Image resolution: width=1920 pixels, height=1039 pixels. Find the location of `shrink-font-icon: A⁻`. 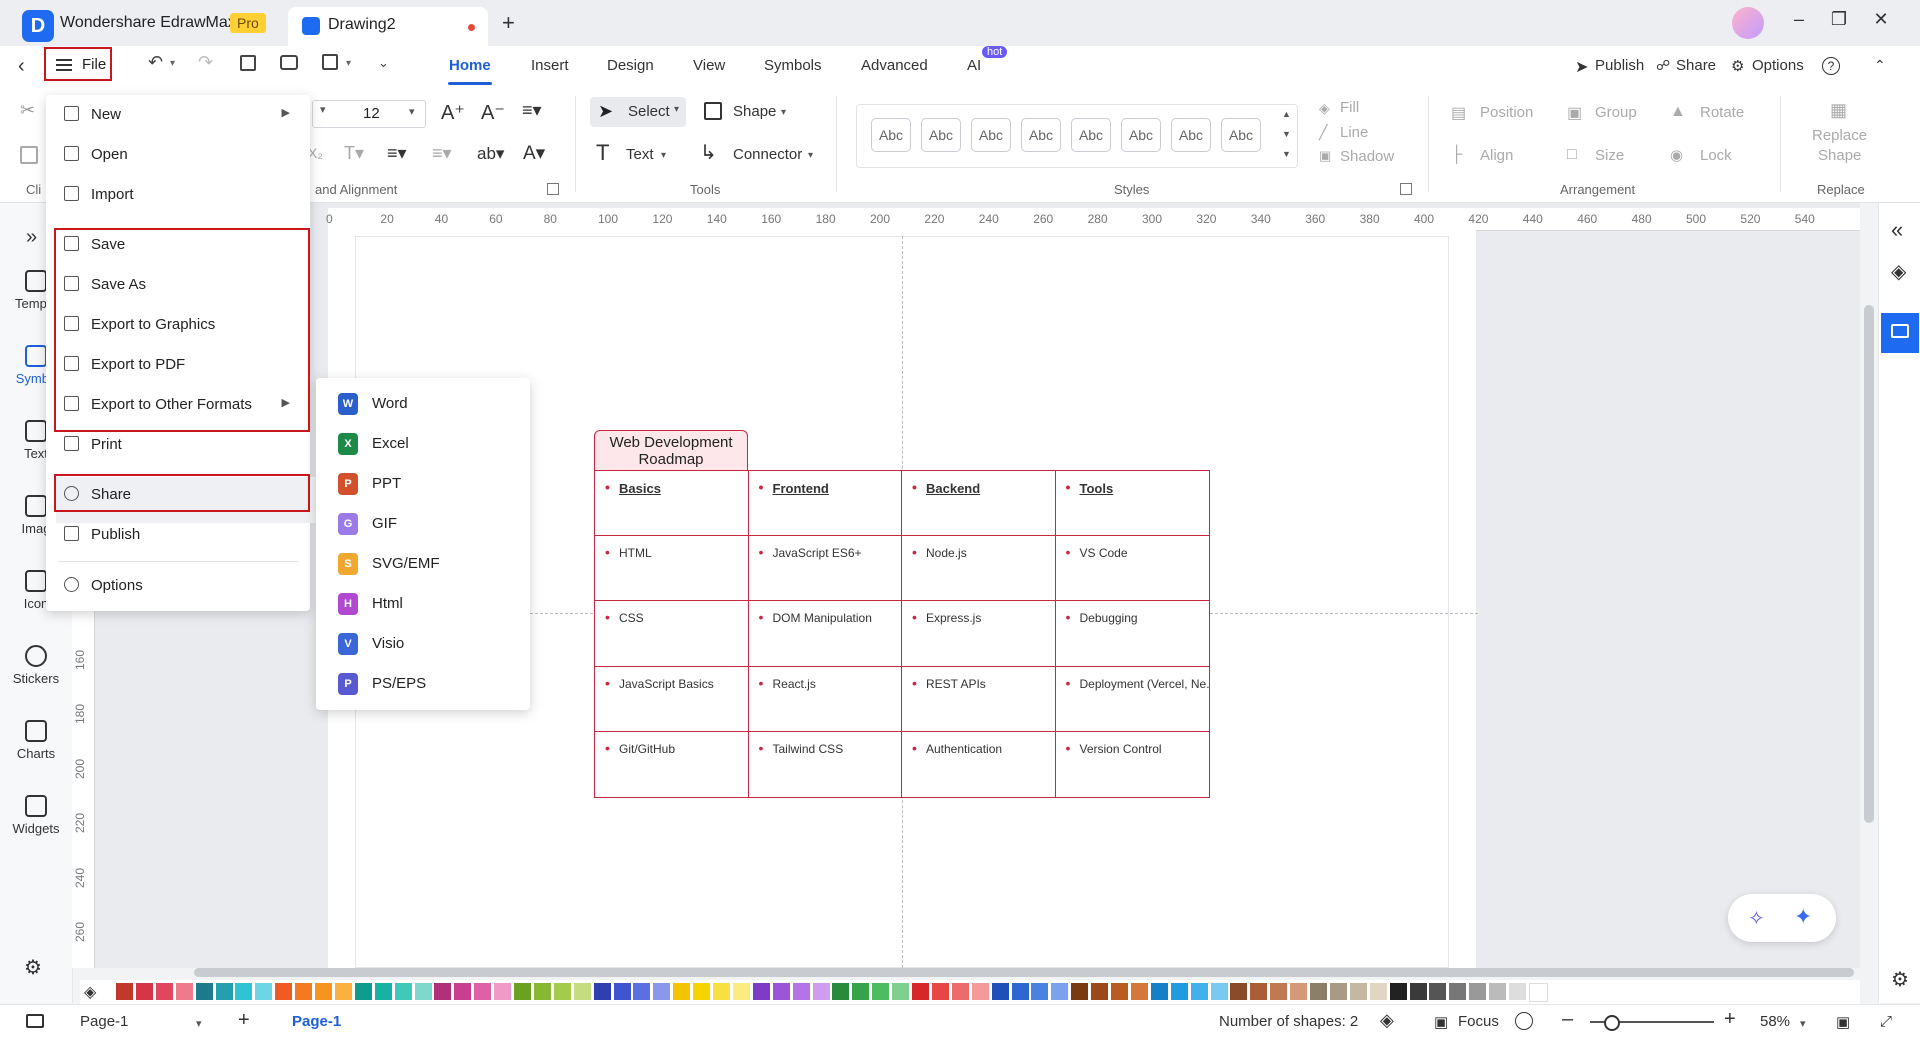

shrink-font-icon: A⁻ is located at coordinates (493, 112).